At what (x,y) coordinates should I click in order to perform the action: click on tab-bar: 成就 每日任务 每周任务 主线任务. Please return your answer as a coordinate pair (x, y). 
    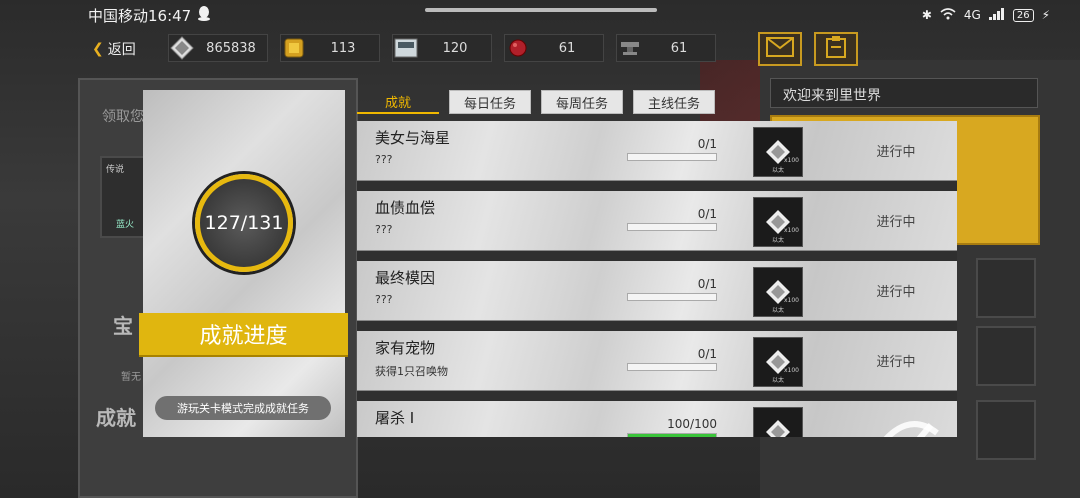
    Looking at the image, I should click on (657, 103).